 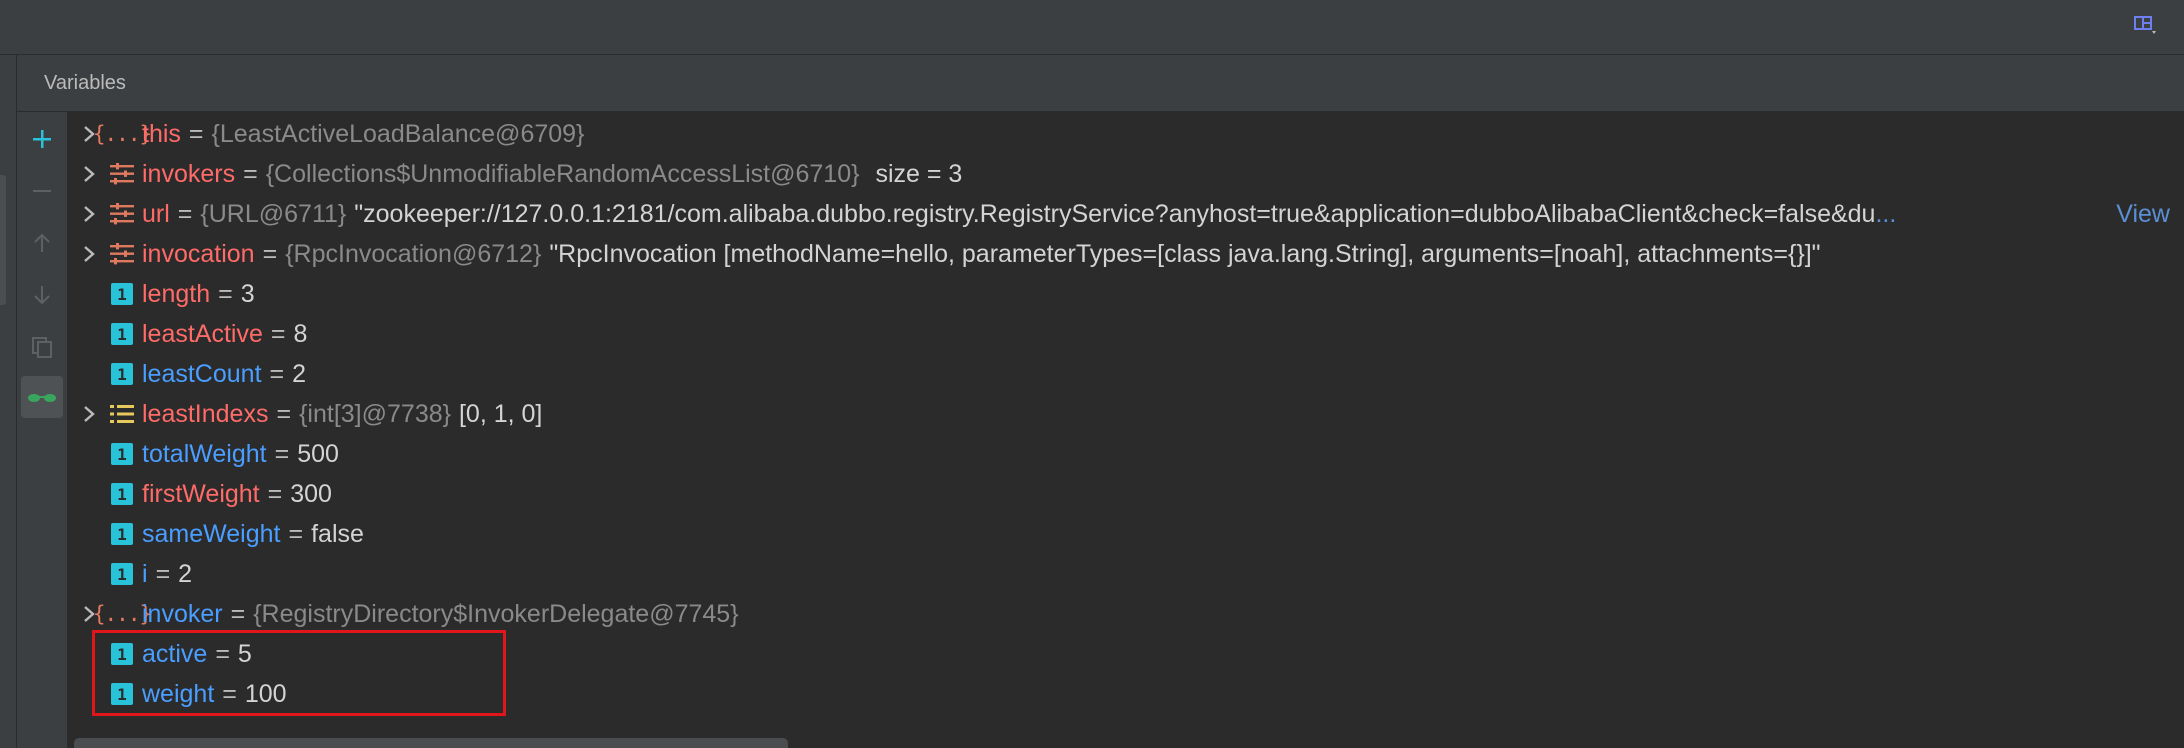 I want to click on variable-value: 300, so click(x=311, y=493).